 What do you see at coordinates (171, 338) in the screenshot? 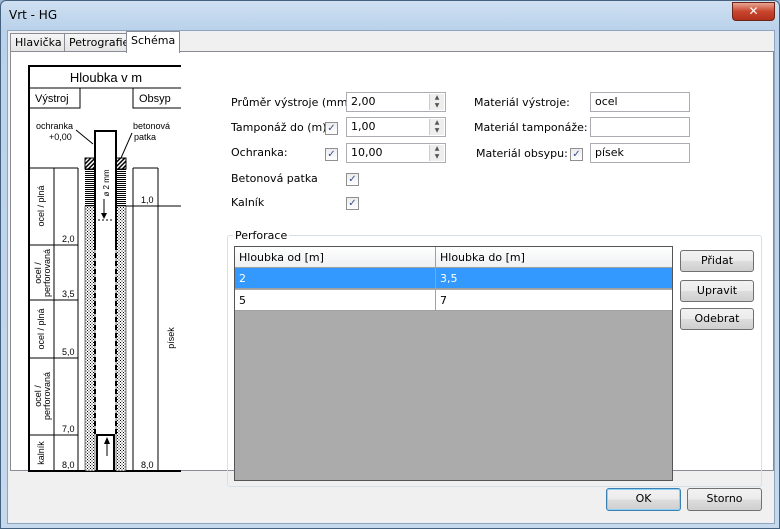
I see `obsyp-material: písek` at bounding box center [171, 338].